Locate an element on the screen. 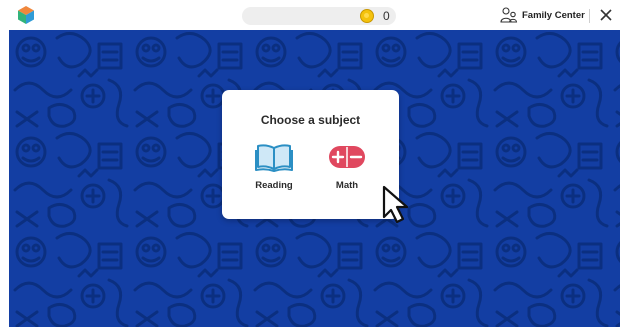 The height and width of the screenshot is (327, 620). family-center-button: Family Center is located at coordinates (542, 15).